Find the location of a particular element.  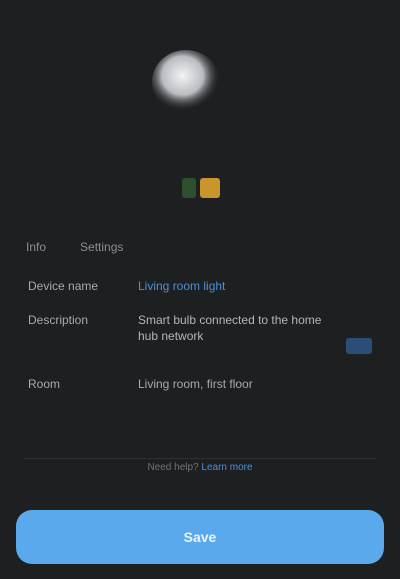

device-status-indicators is located at coordinates (201, 188).